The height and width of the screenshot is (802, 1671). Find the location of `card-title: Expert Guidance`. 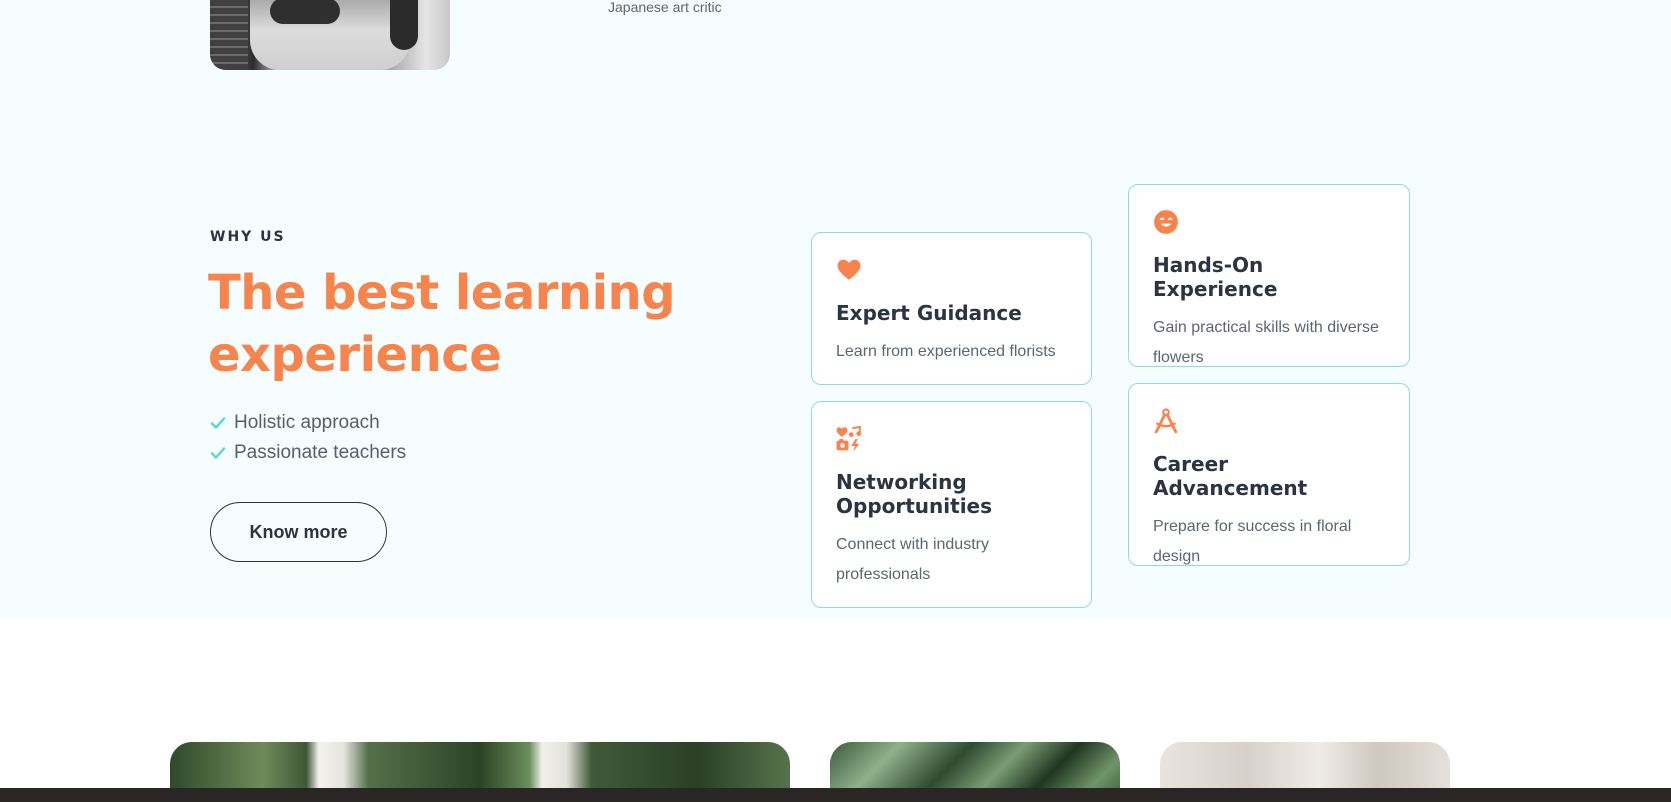

card-title: Expert Guidance is located at coordinates (929, 313).